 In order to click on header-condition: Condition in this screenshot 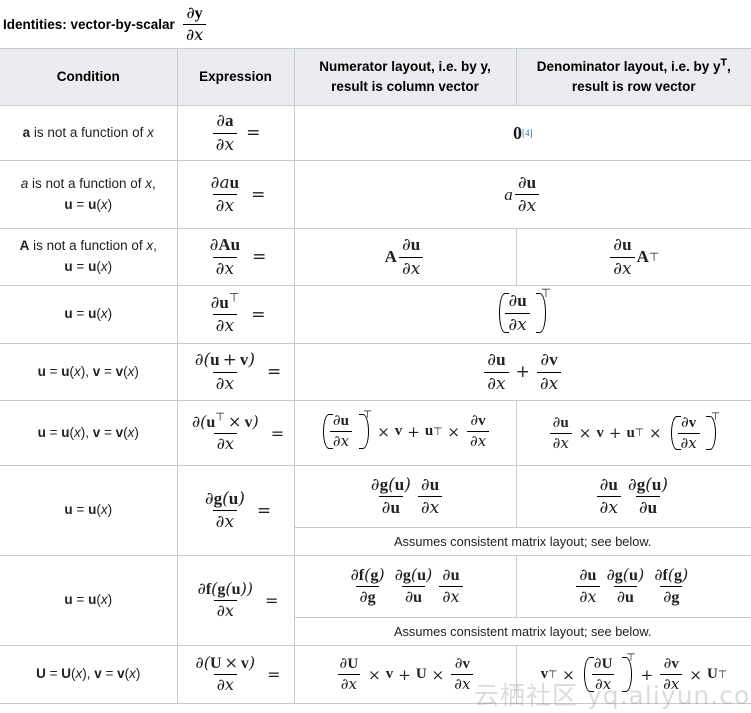, I will do `click(88, 77)`.